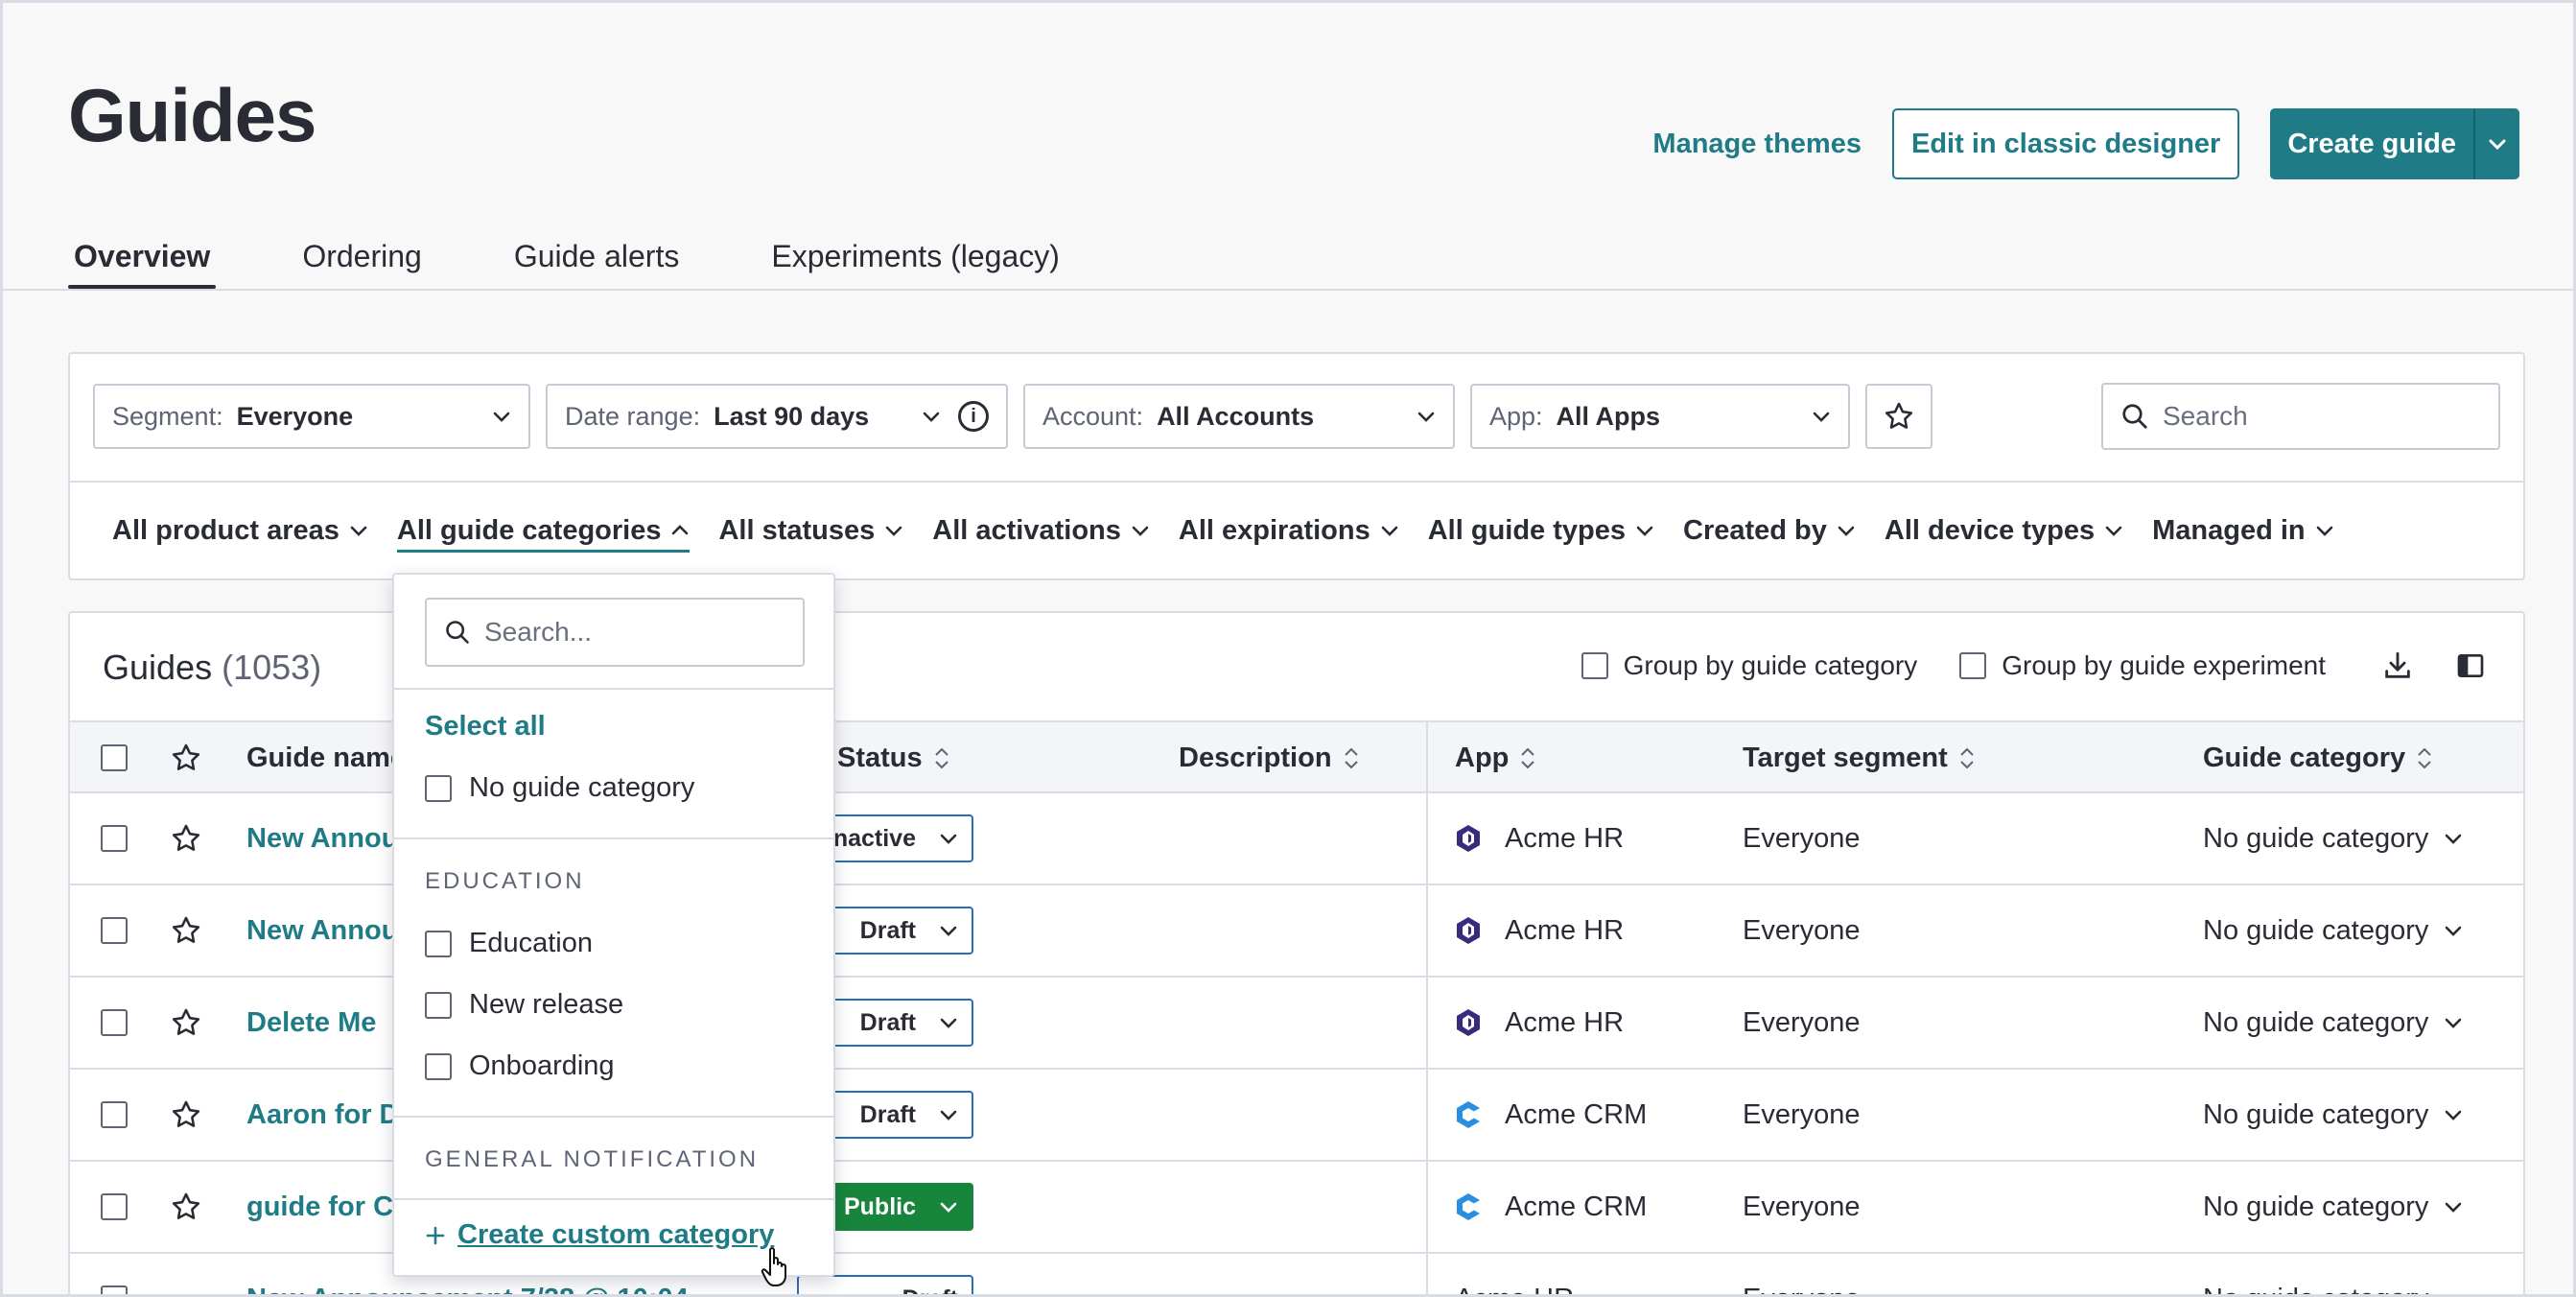  I want to click on guide-name-link: Delete Me, so click(311, 1023).